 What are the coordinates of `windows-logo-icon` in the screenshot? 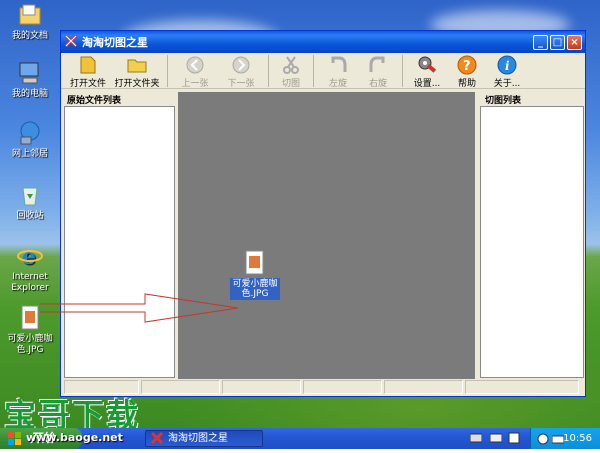 It's located at (15, 442).